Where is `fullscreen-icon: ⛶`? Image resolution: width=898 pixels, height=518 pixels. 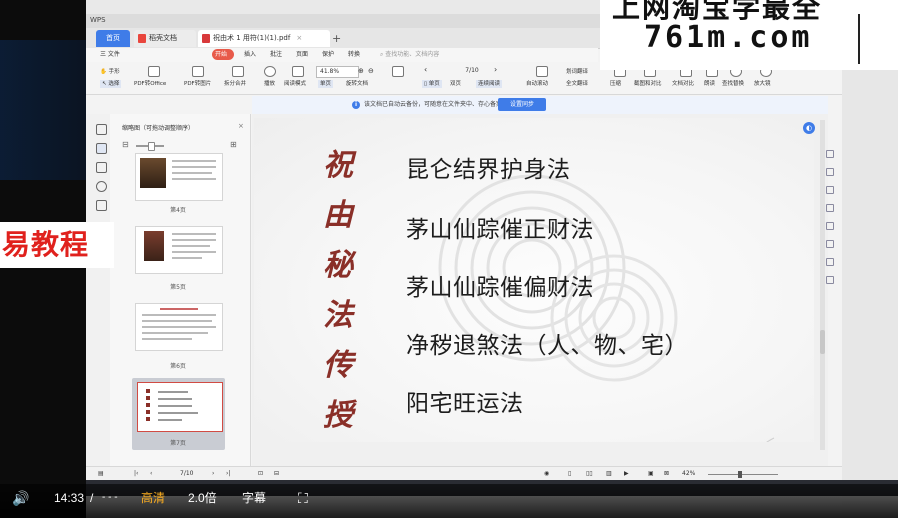
fullscreen-icon: ⛶ is located at coordinates (303, 498).